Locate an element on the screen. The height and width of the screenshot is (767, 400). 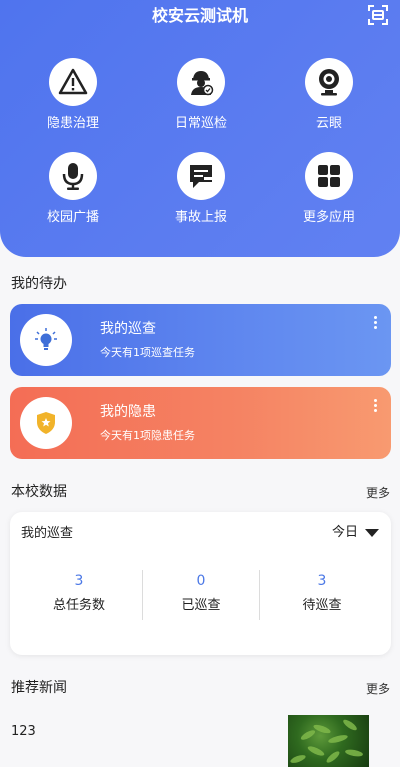
news-section-title: 推荐新闻 is located at coordinates (39, 688).